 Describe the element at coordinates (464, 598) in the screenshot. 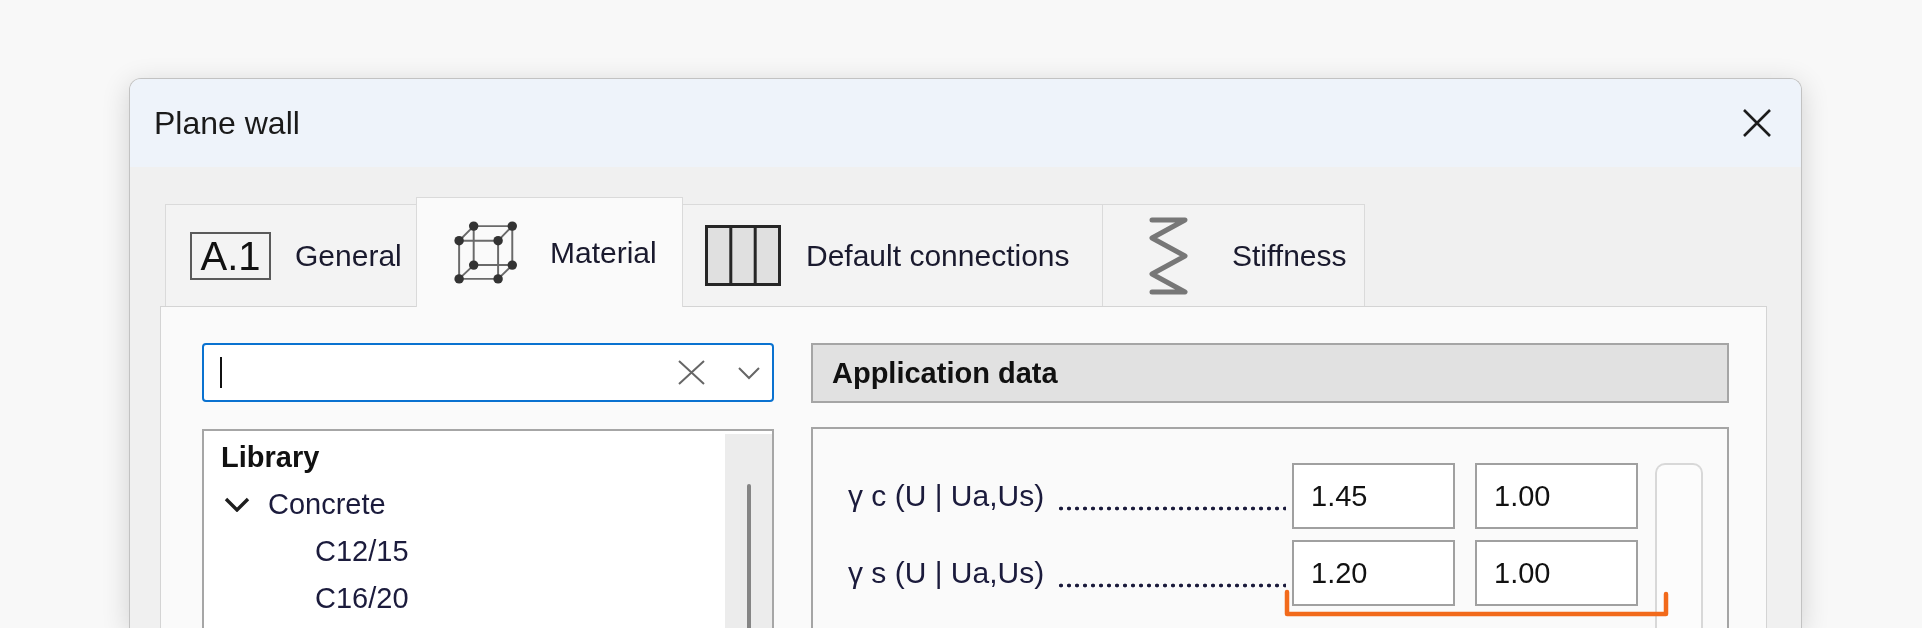

I see `tree-item: C16/20` at that location.